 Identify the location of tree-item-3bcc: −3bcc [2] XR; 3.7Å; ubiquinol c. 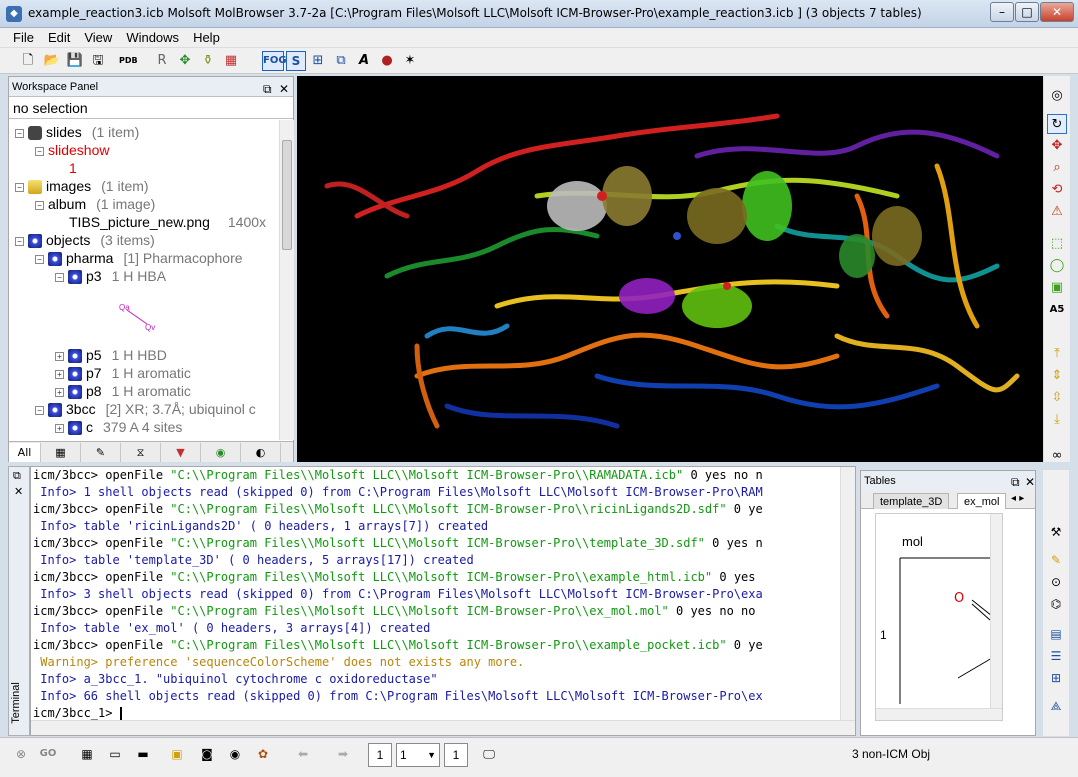
(145, 409).